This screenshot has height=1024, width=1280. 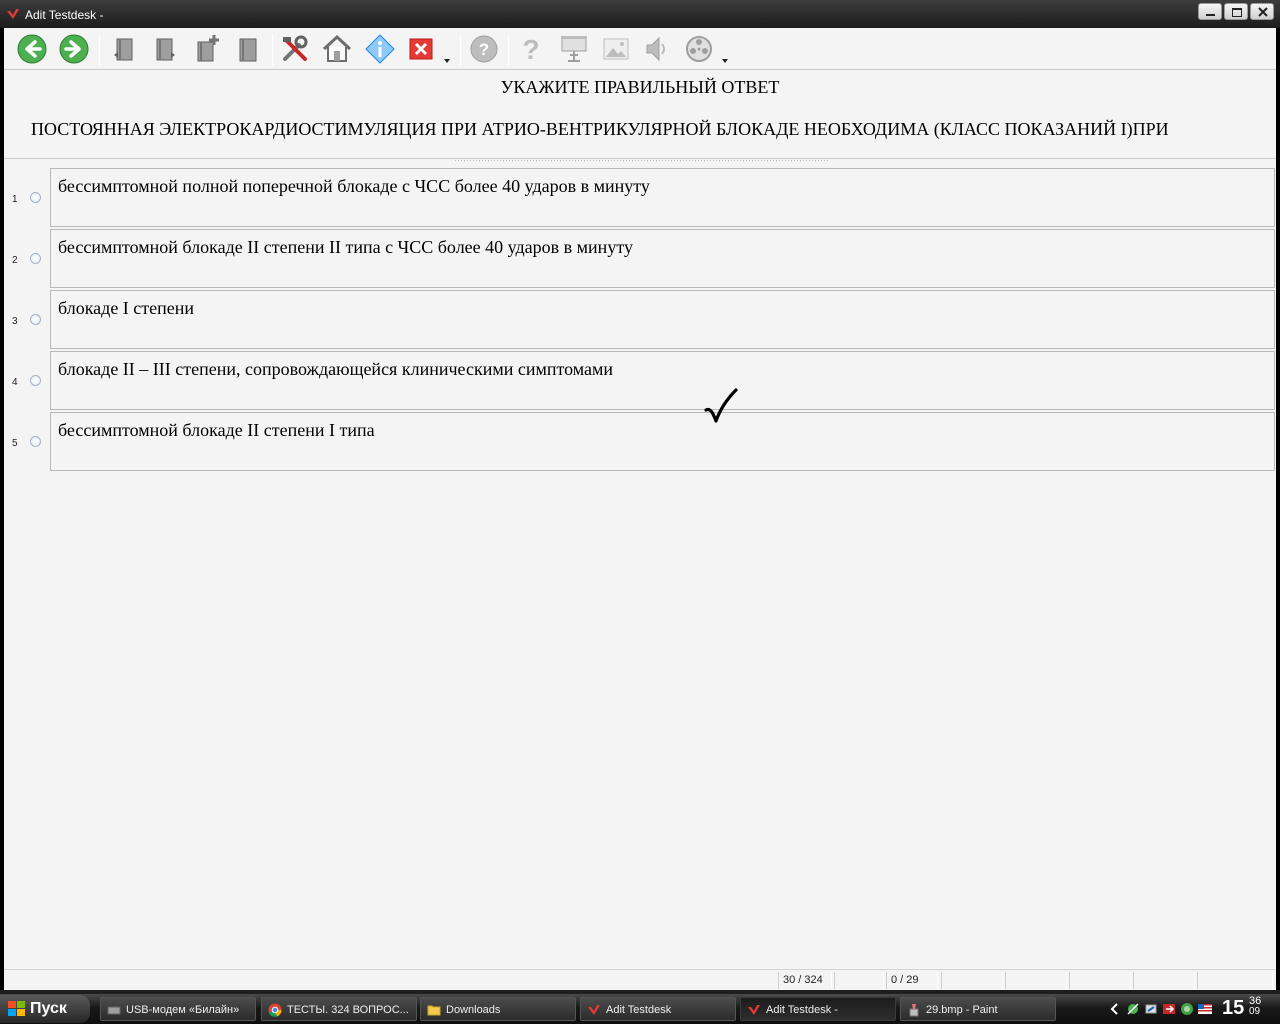 I want to click on forward-button, so click(x=74, y=49).